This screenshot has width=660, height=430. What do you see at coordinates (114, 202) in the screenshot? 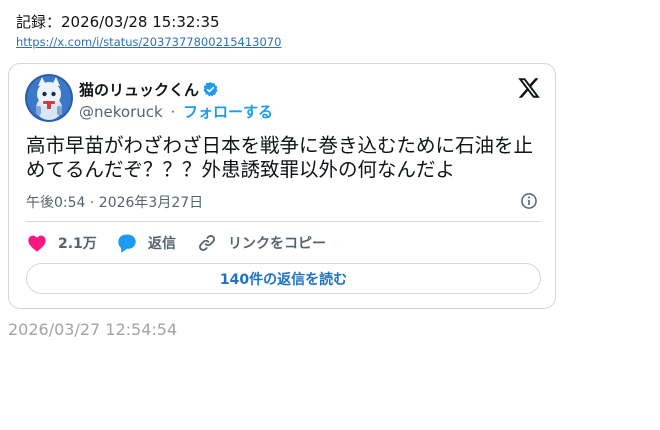
I see `tweet-timestamp: 午後0:54 · 2026年3月27日` at bounding box center [114, 202].